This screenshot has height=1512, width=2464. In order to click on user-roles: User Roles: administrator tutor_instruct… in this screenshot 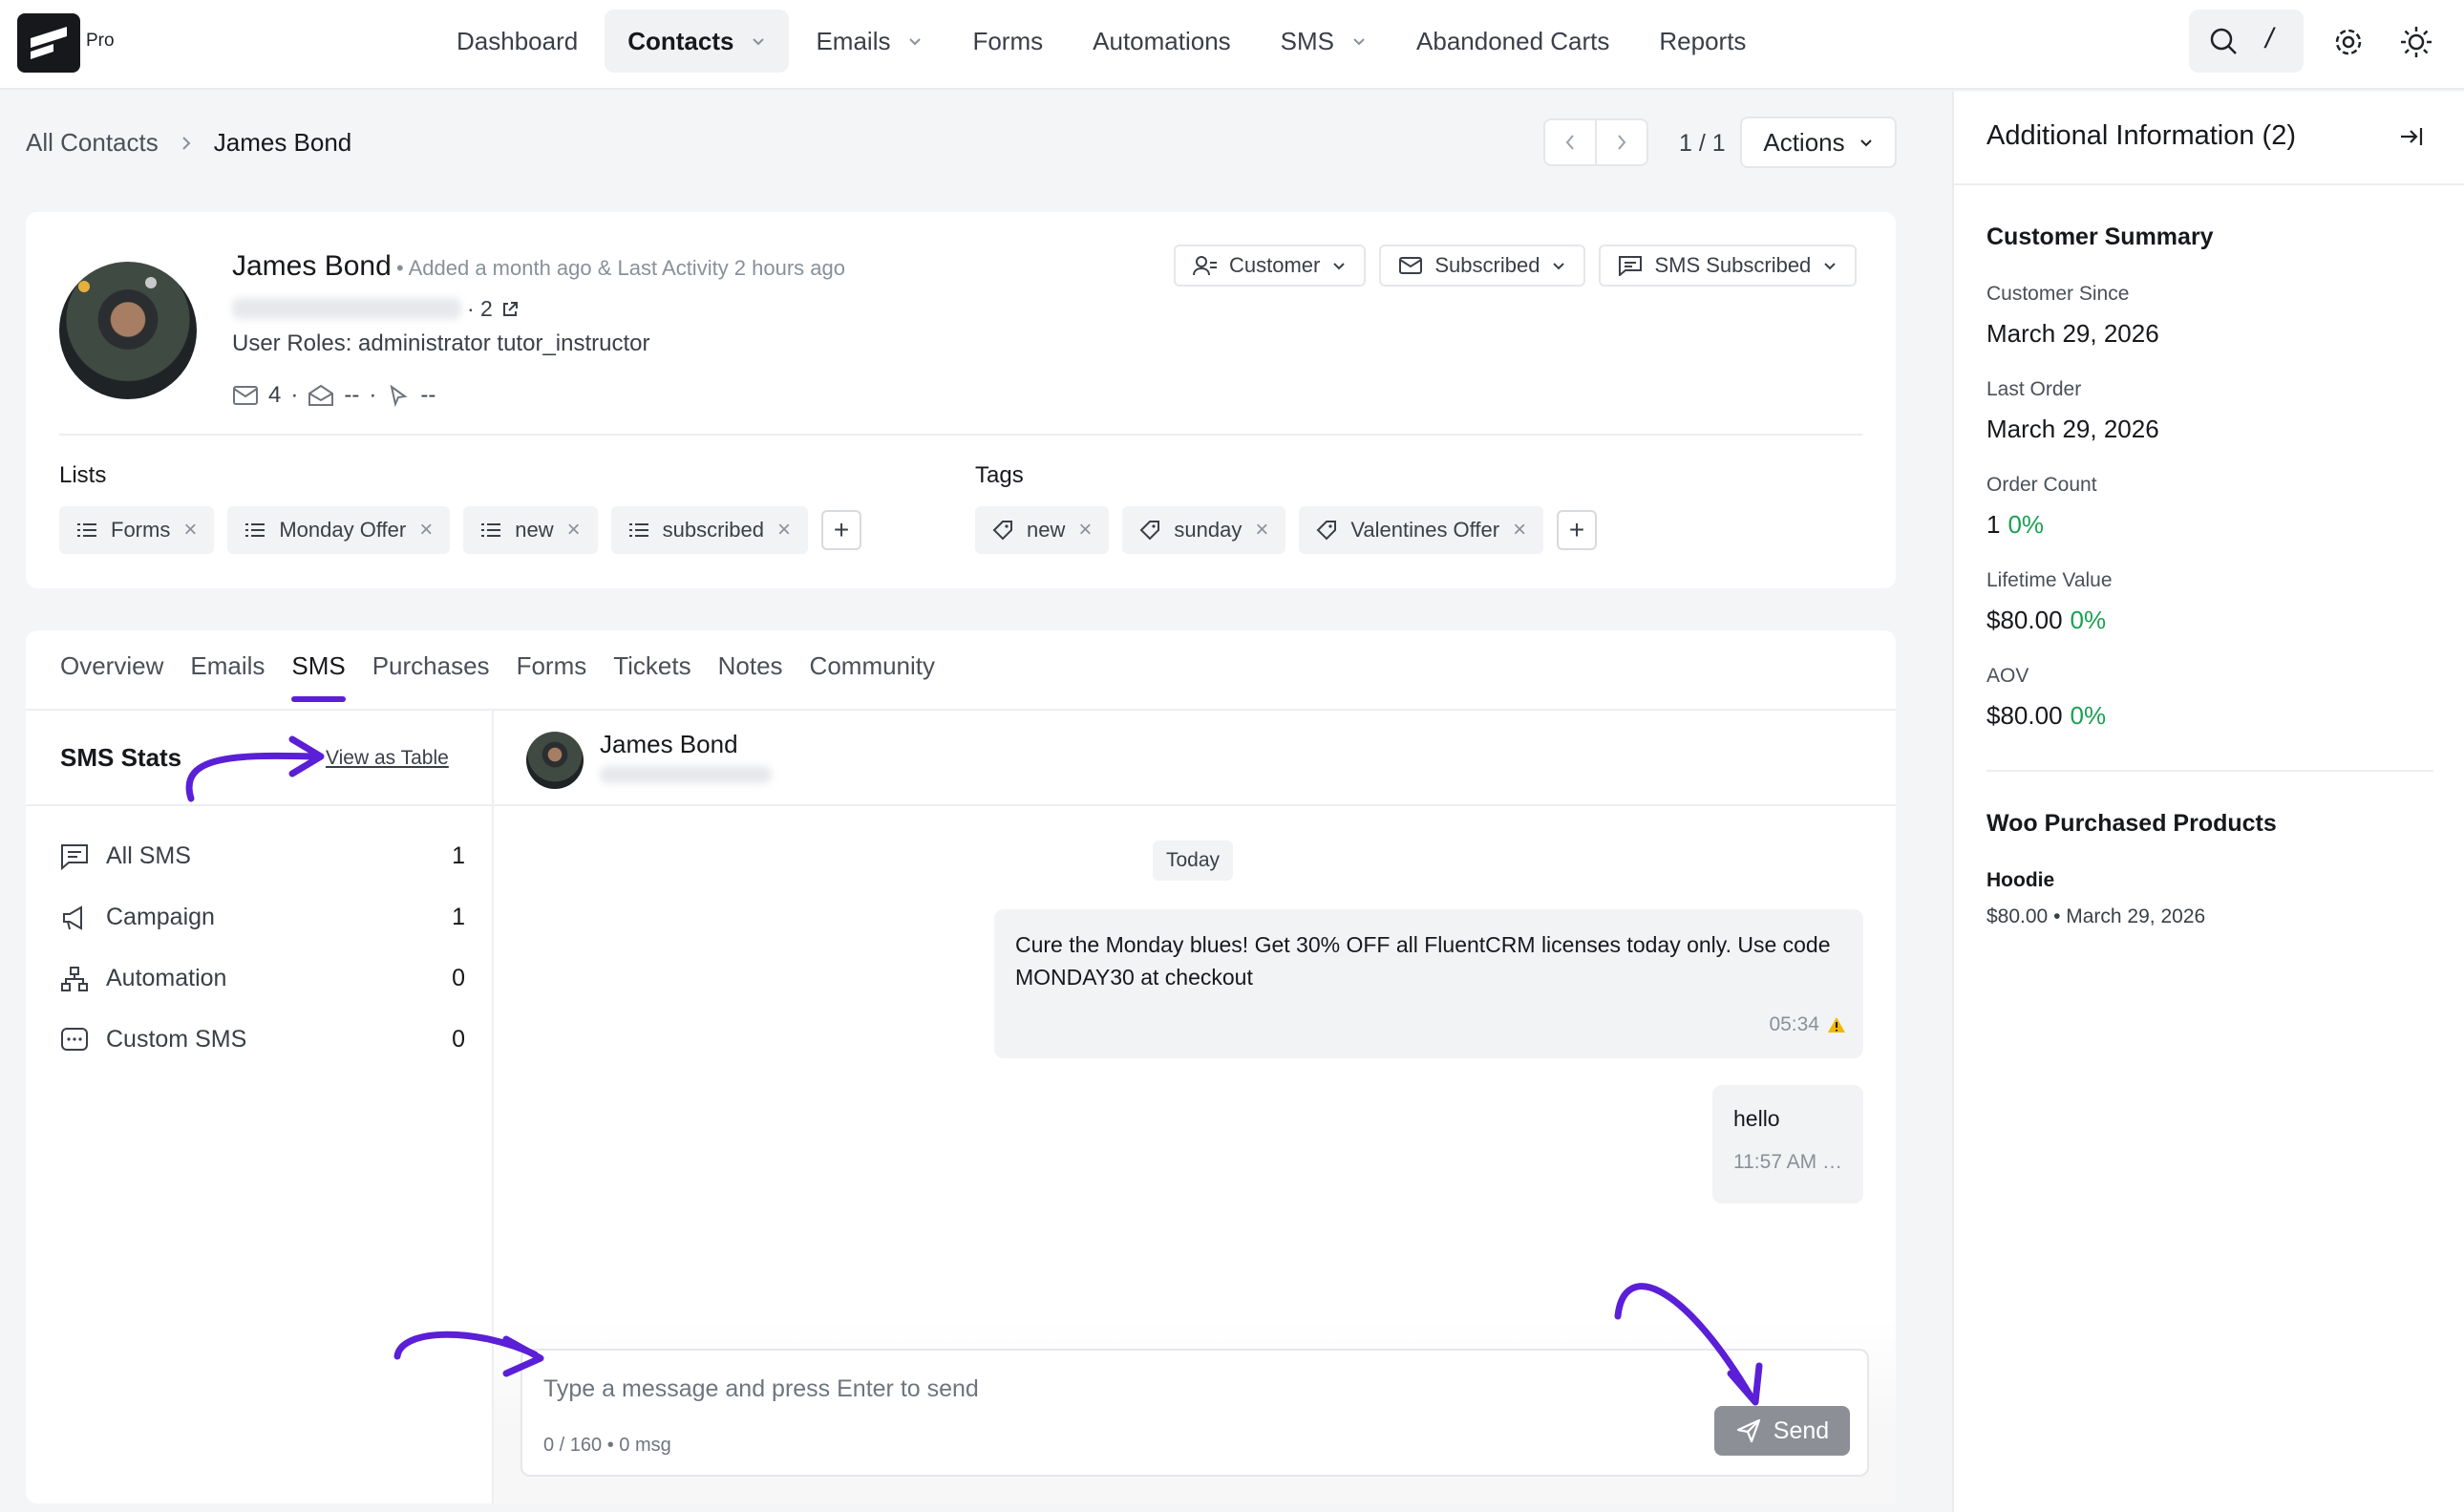, I will do `click(441, 343)`.